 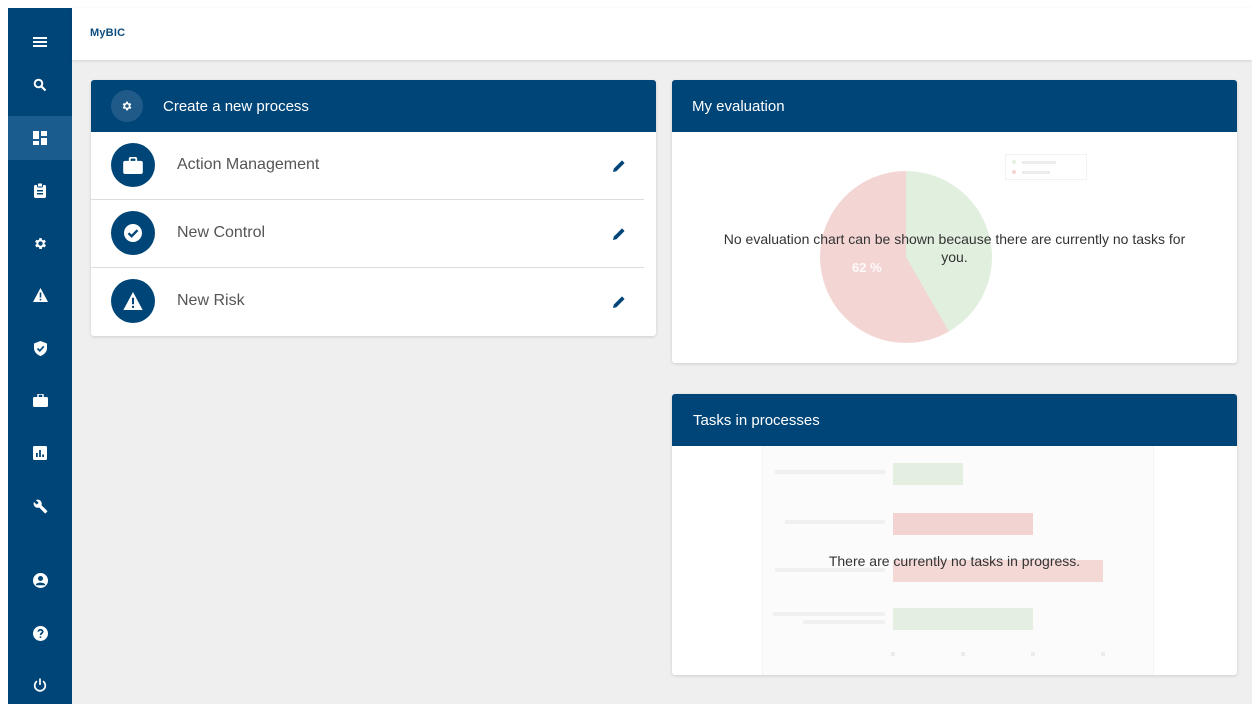 I want to click on sidebar-item-account, so click(x=40, y=580).